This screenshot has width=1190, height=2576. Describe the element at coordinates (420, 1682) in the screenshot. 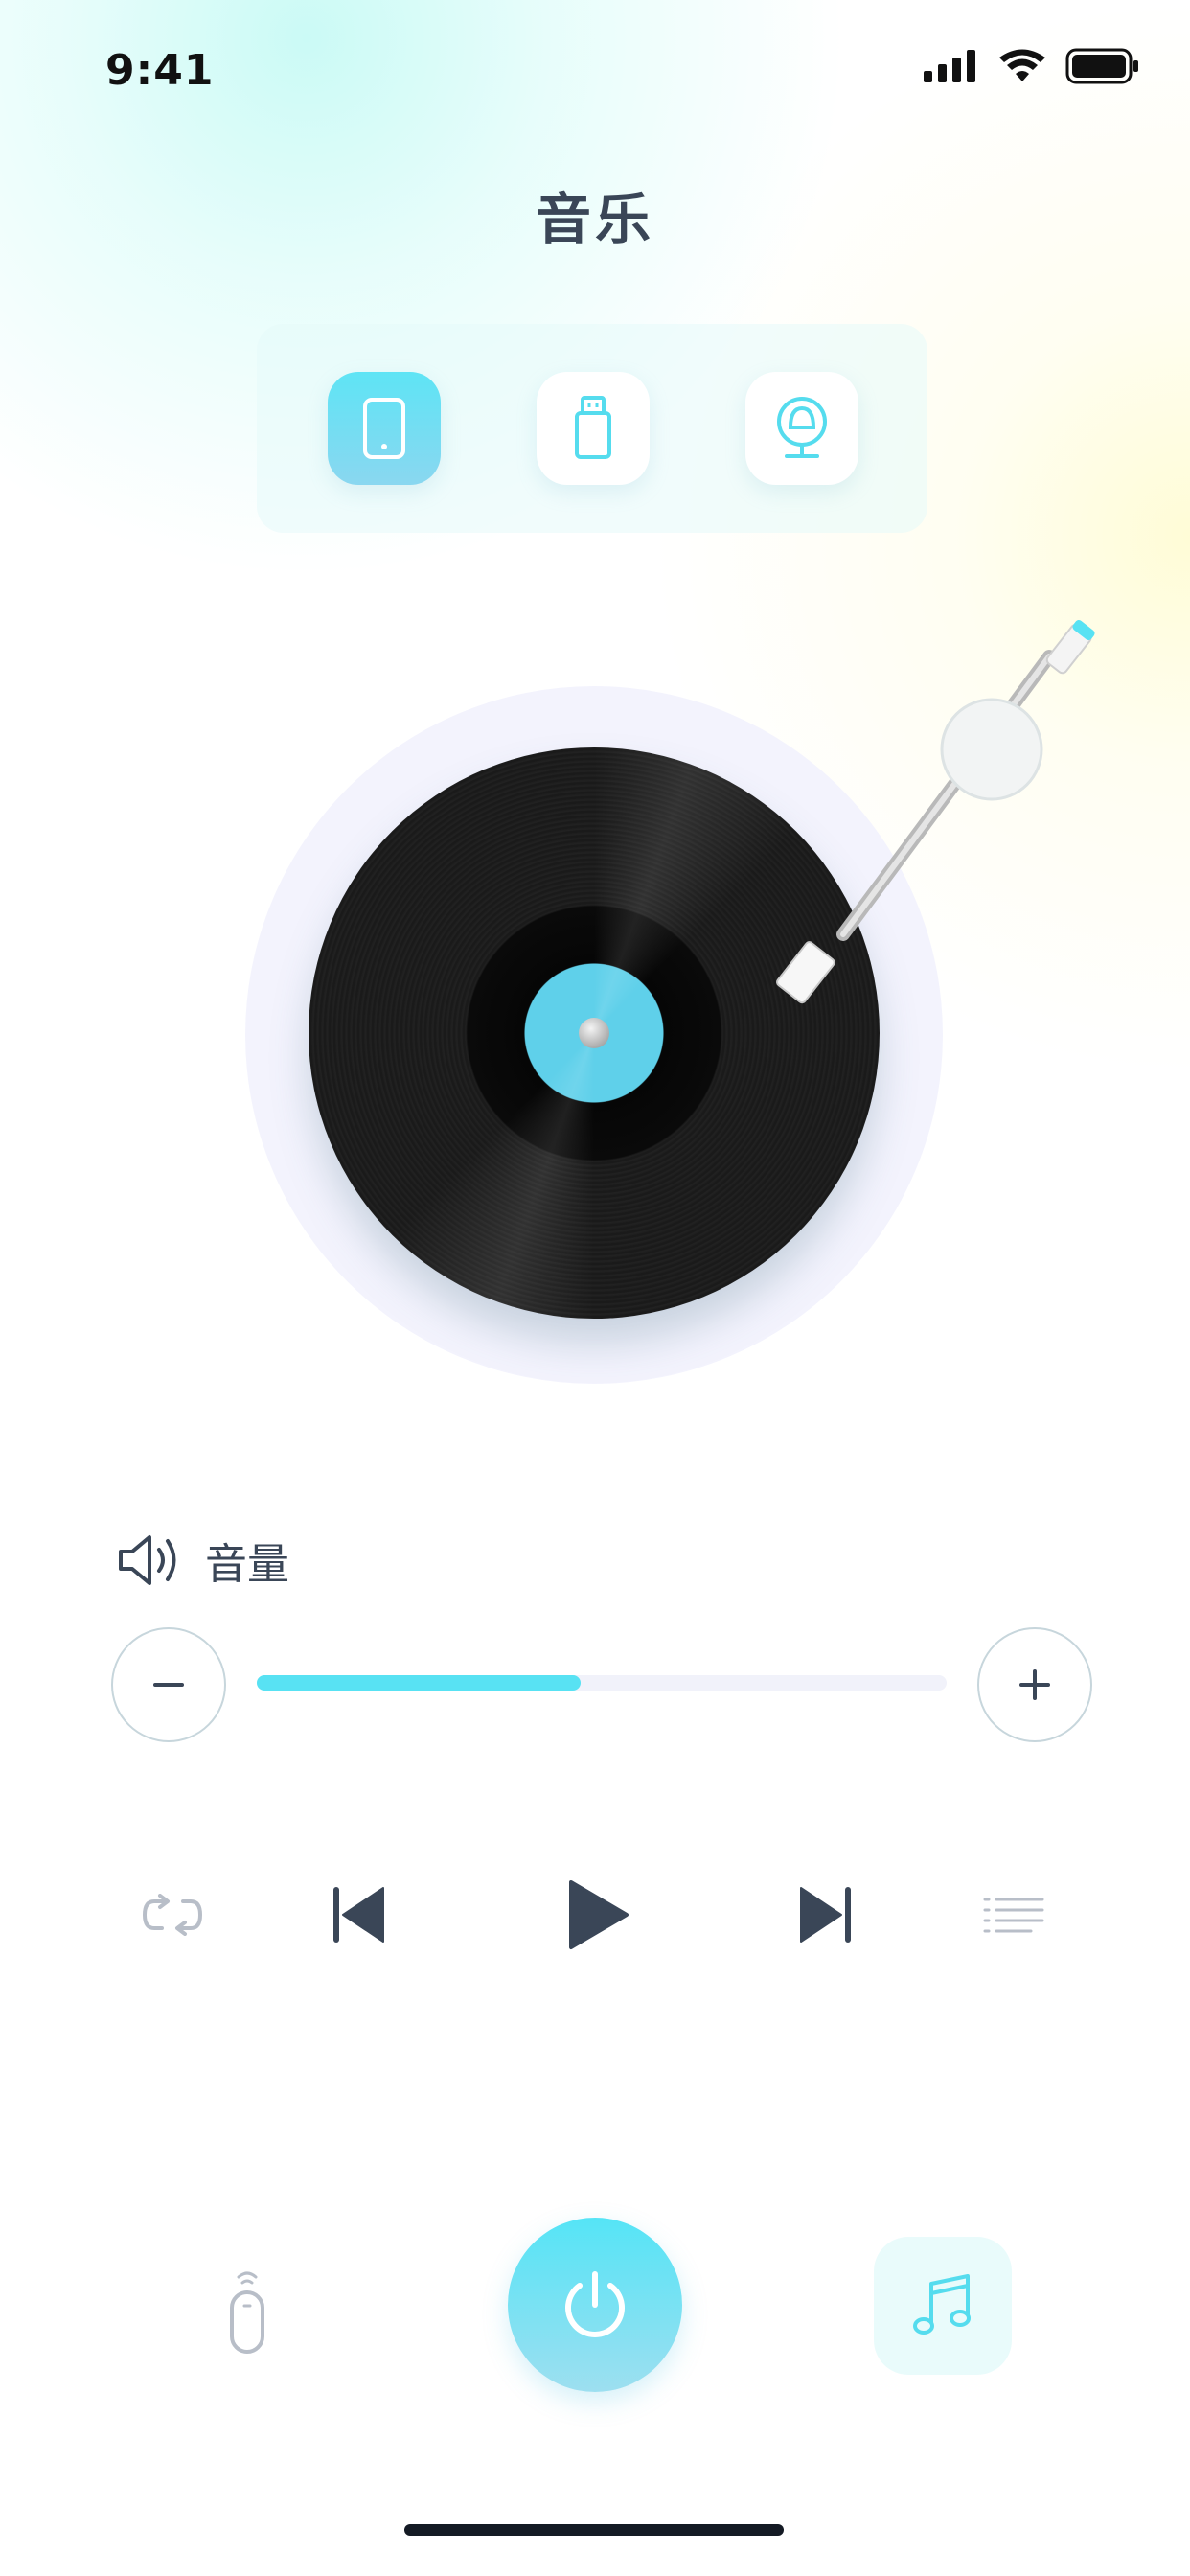

I see `volume-slider-fill` at that location.